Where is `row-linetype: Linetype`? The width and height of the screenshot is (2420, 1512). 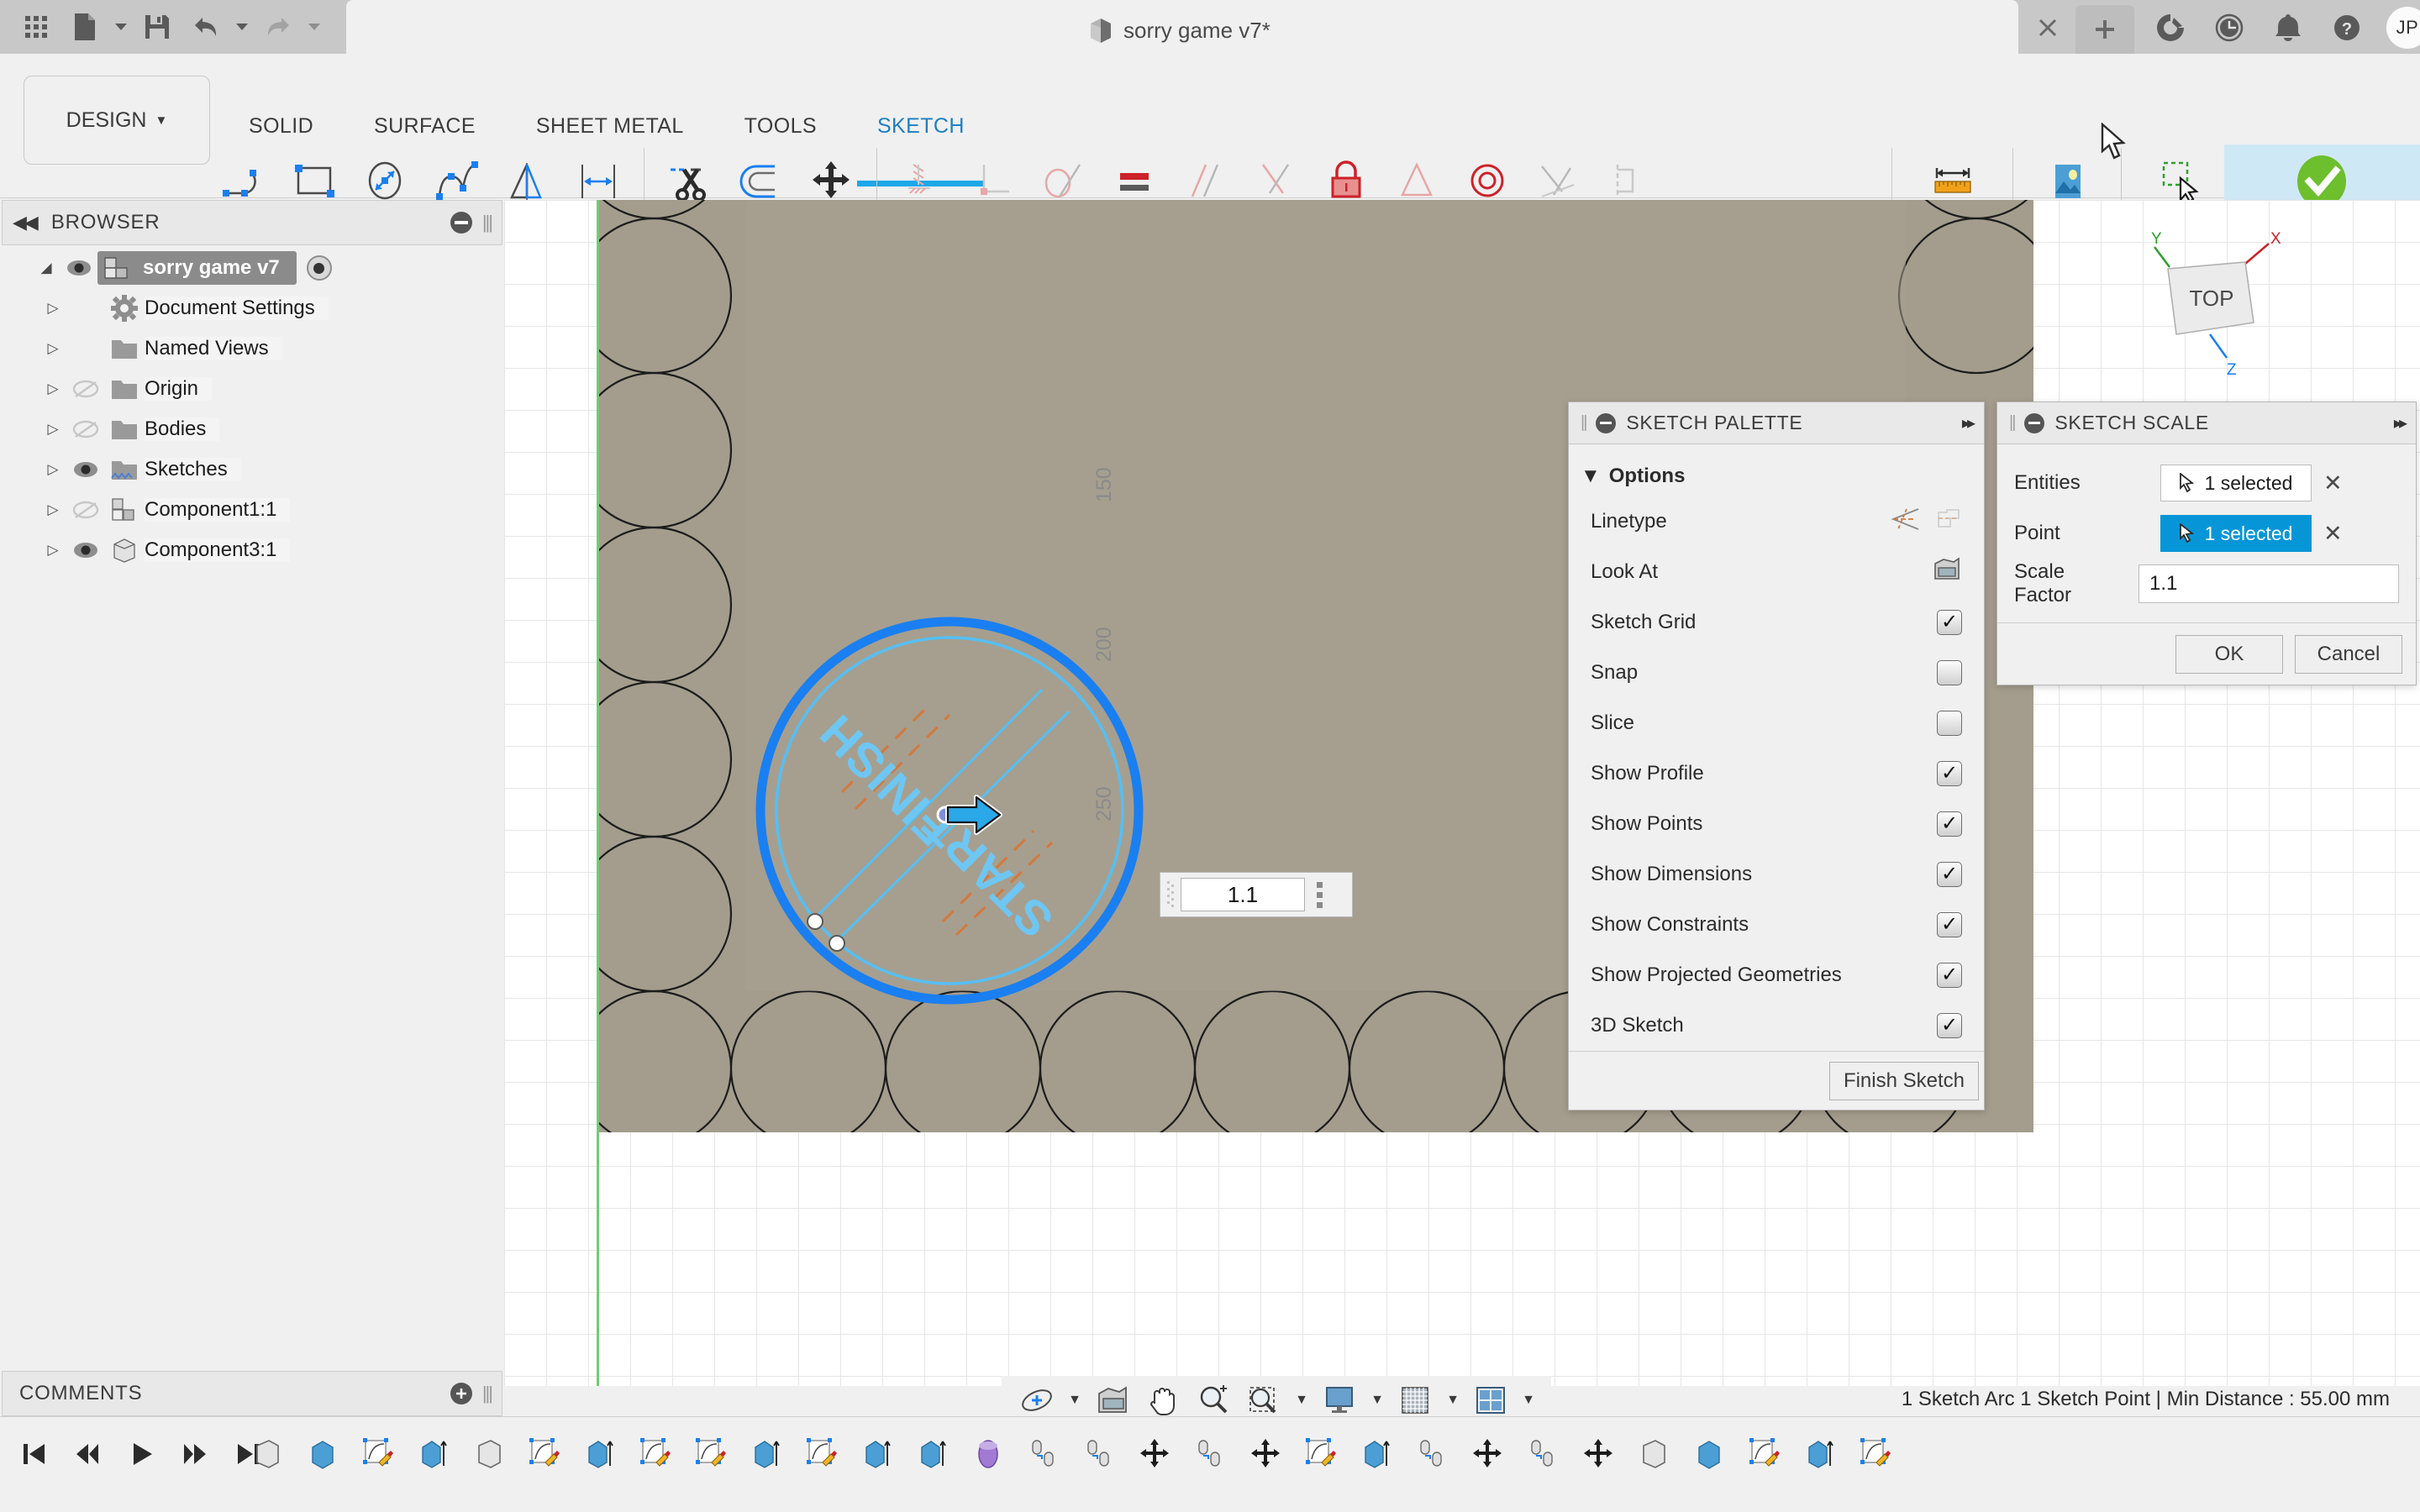
row-linetype: Linetype is located at coordinates (1776, 521).